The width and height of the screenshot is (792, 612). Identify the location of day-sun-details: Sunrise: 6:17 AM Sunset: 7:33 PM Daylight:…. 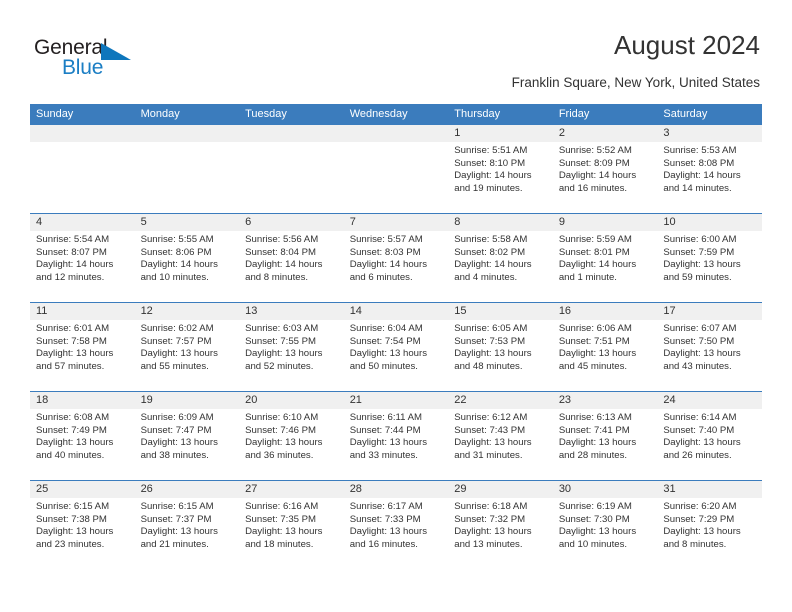
(396, 531).